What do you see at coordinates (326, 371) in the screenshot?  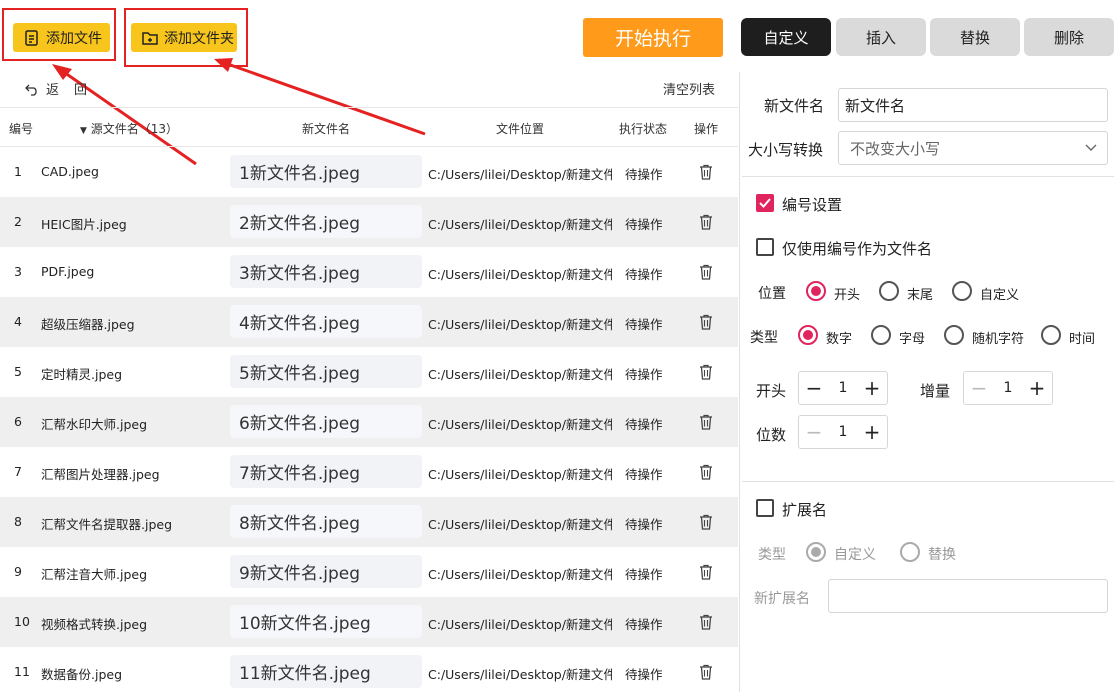 I see `row-new-name-input: 5新文件名.jpeg` at bounding box center [326, 371].